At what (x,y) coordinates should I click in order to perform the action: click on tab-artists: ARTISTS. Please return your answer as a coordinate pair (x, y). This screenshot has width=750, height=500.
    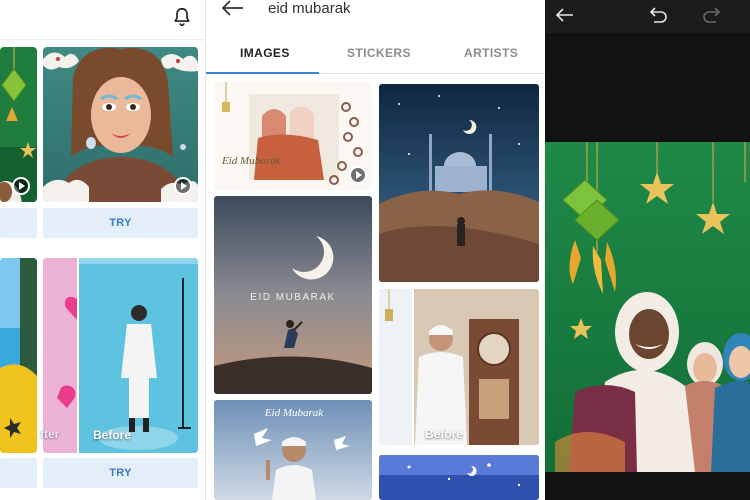
    Looking at the image, I should click on (491, 53).